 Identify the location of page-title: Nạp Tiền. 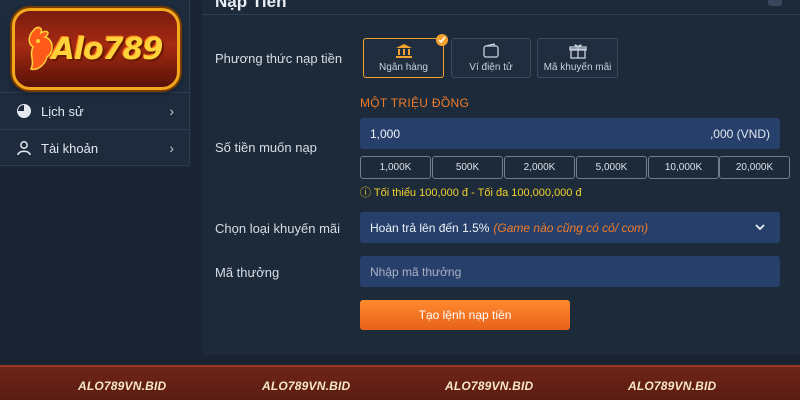
(251, 5).